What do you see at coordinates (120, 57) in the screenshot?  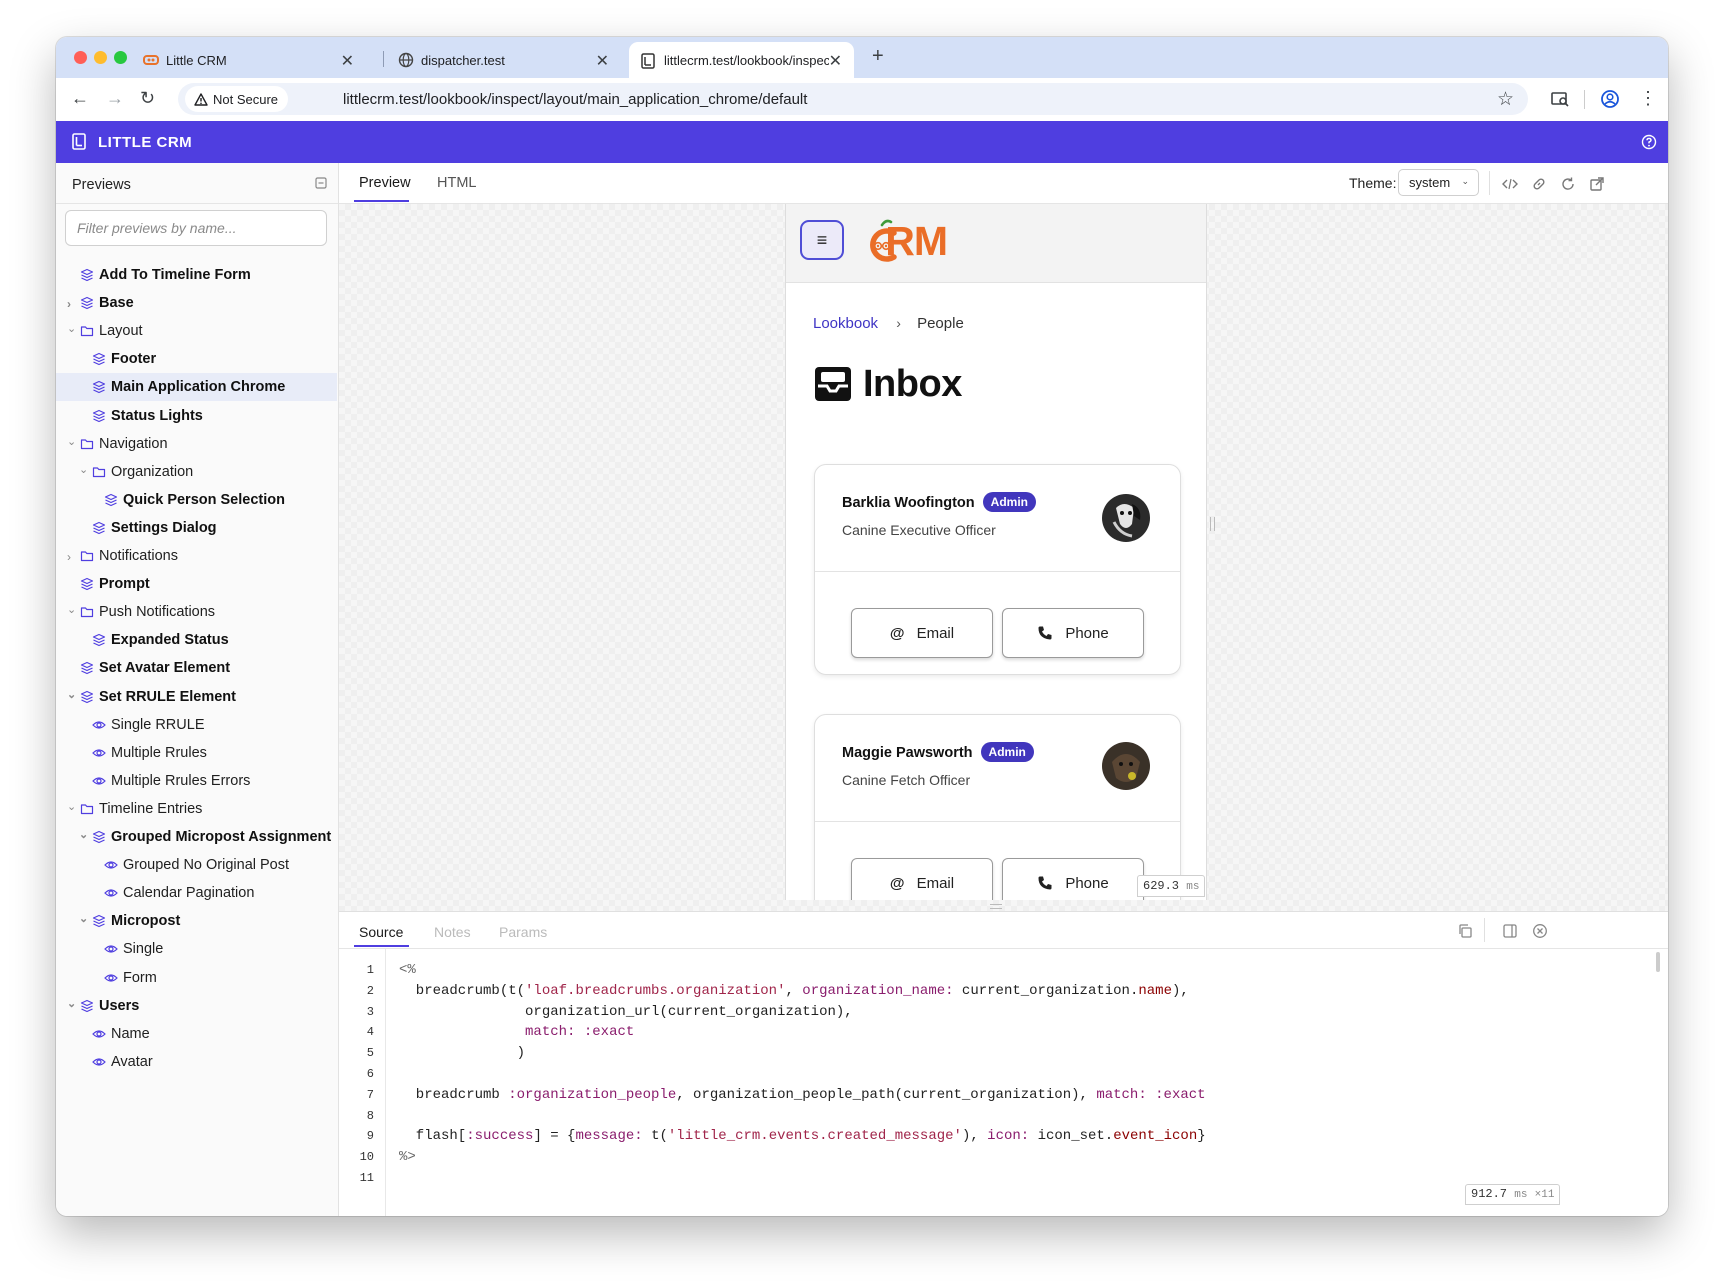 I see `maximize-window-button` at bounding box center [120, 57].